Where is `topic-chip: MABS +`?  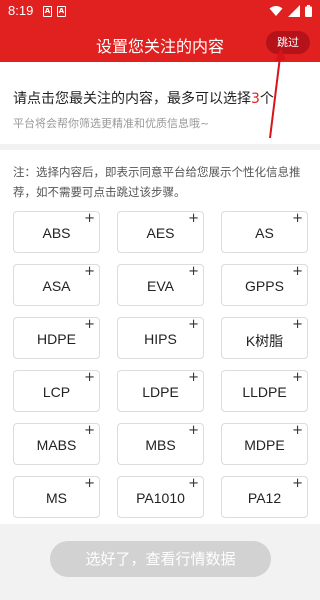 topic-chip: MABS + is located at coordinates (56, 444).